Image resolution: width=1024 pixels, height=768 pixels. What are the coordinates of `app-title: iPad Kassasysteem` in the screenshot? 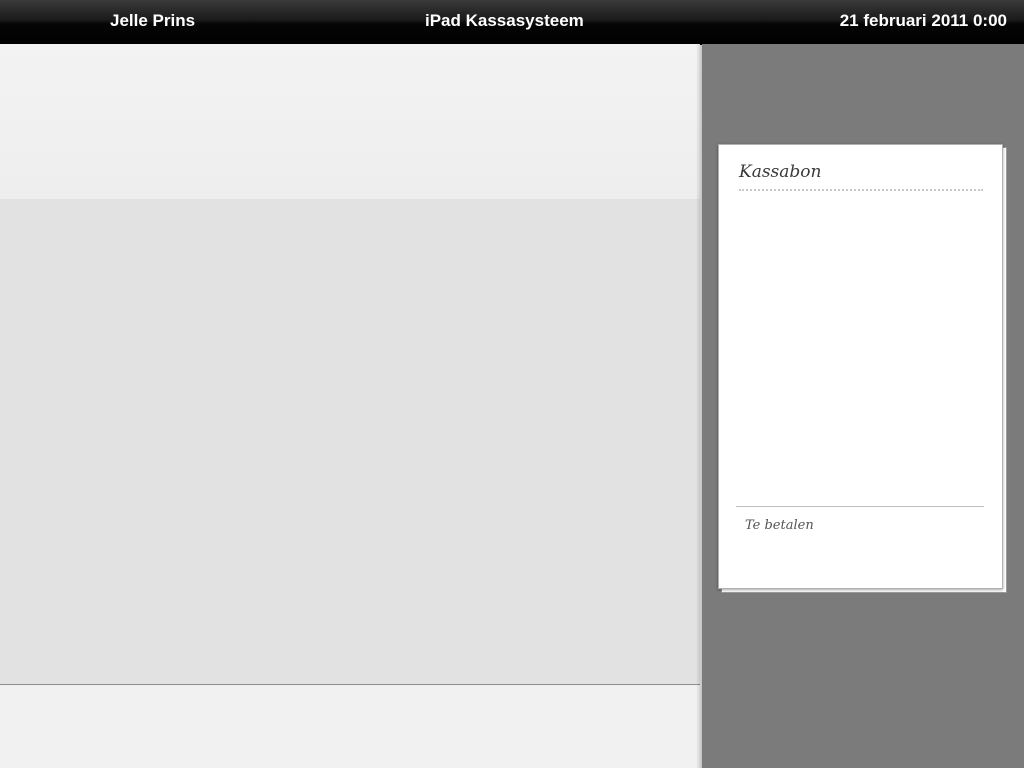 It's located at (504, 20).